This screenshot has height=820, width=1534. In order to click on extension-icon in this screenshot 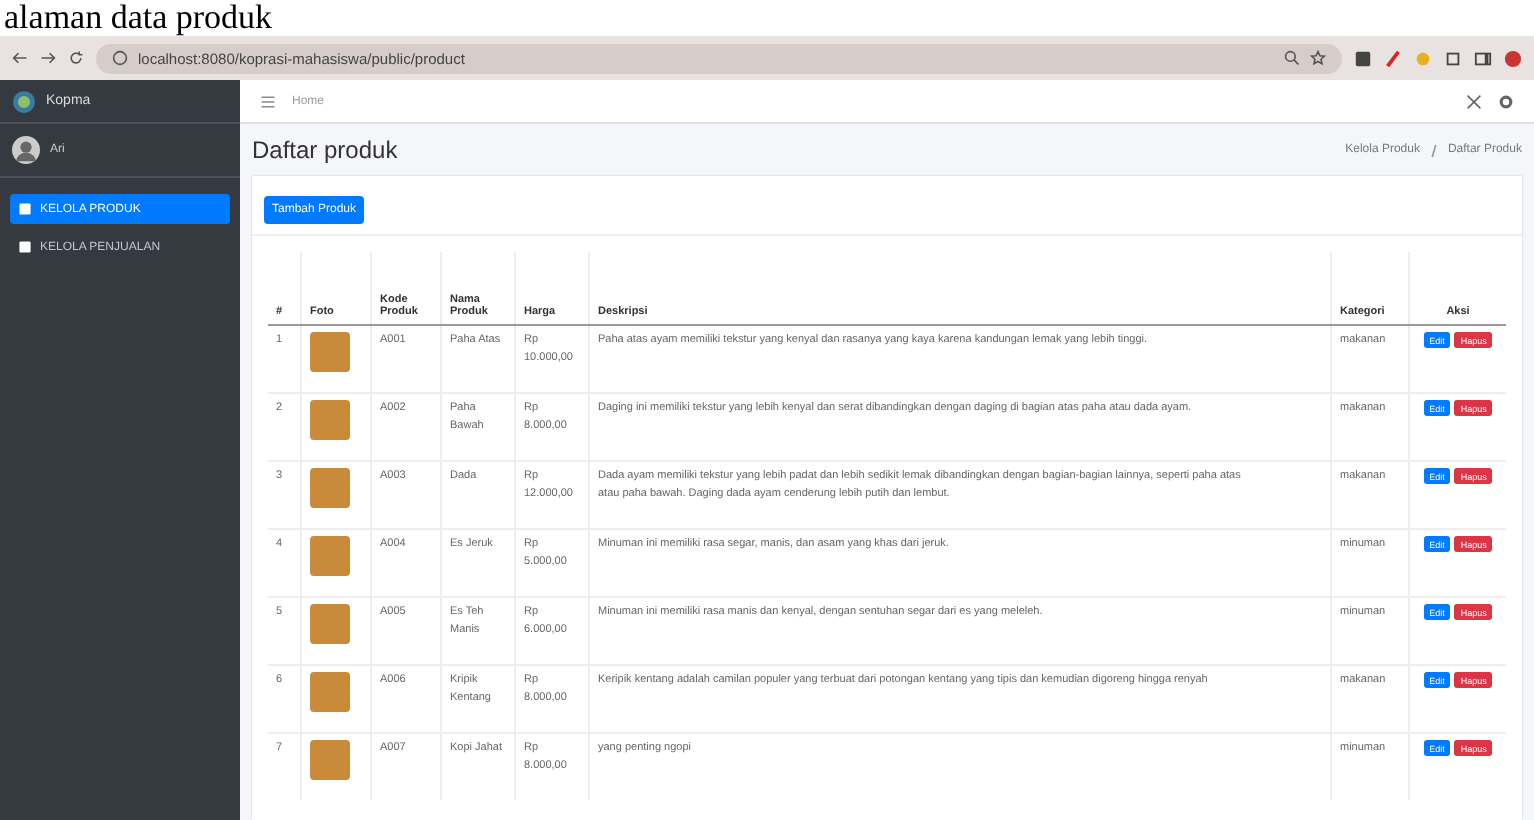, I will do `click(1363, 58)`.